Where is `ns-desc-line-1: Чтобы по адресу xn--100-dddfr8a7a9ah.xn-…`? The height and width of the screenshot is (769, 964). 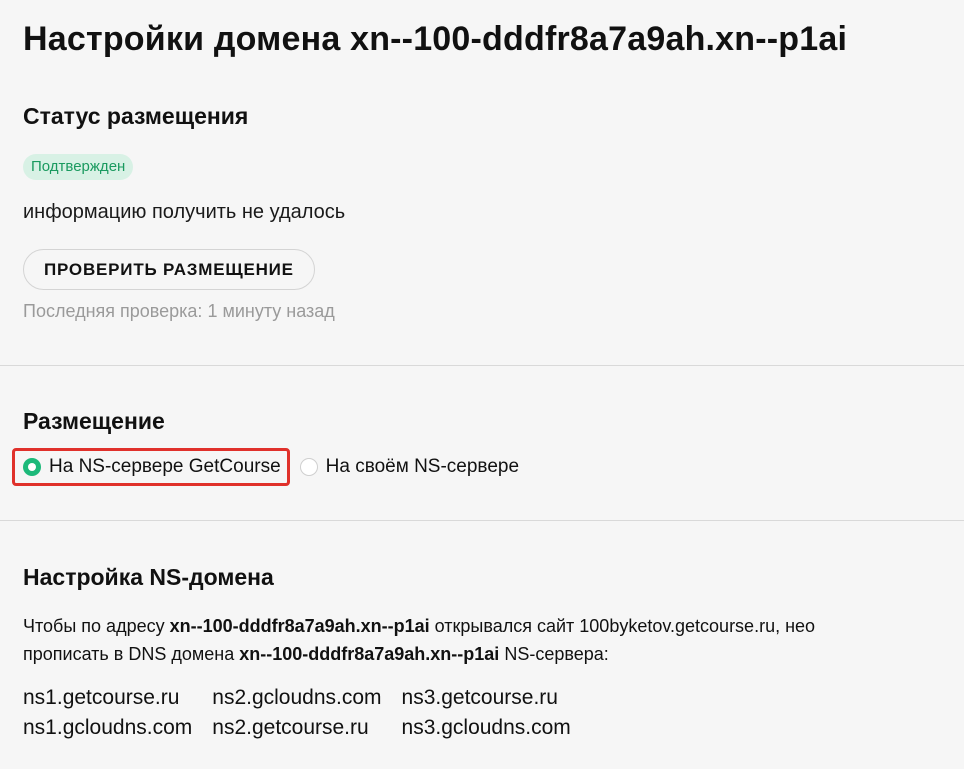
ns-desc-line-1: Чтобы по адресу xn--100-dddfr8a7a9ah.xn-… is located at coordinates (419, 626).